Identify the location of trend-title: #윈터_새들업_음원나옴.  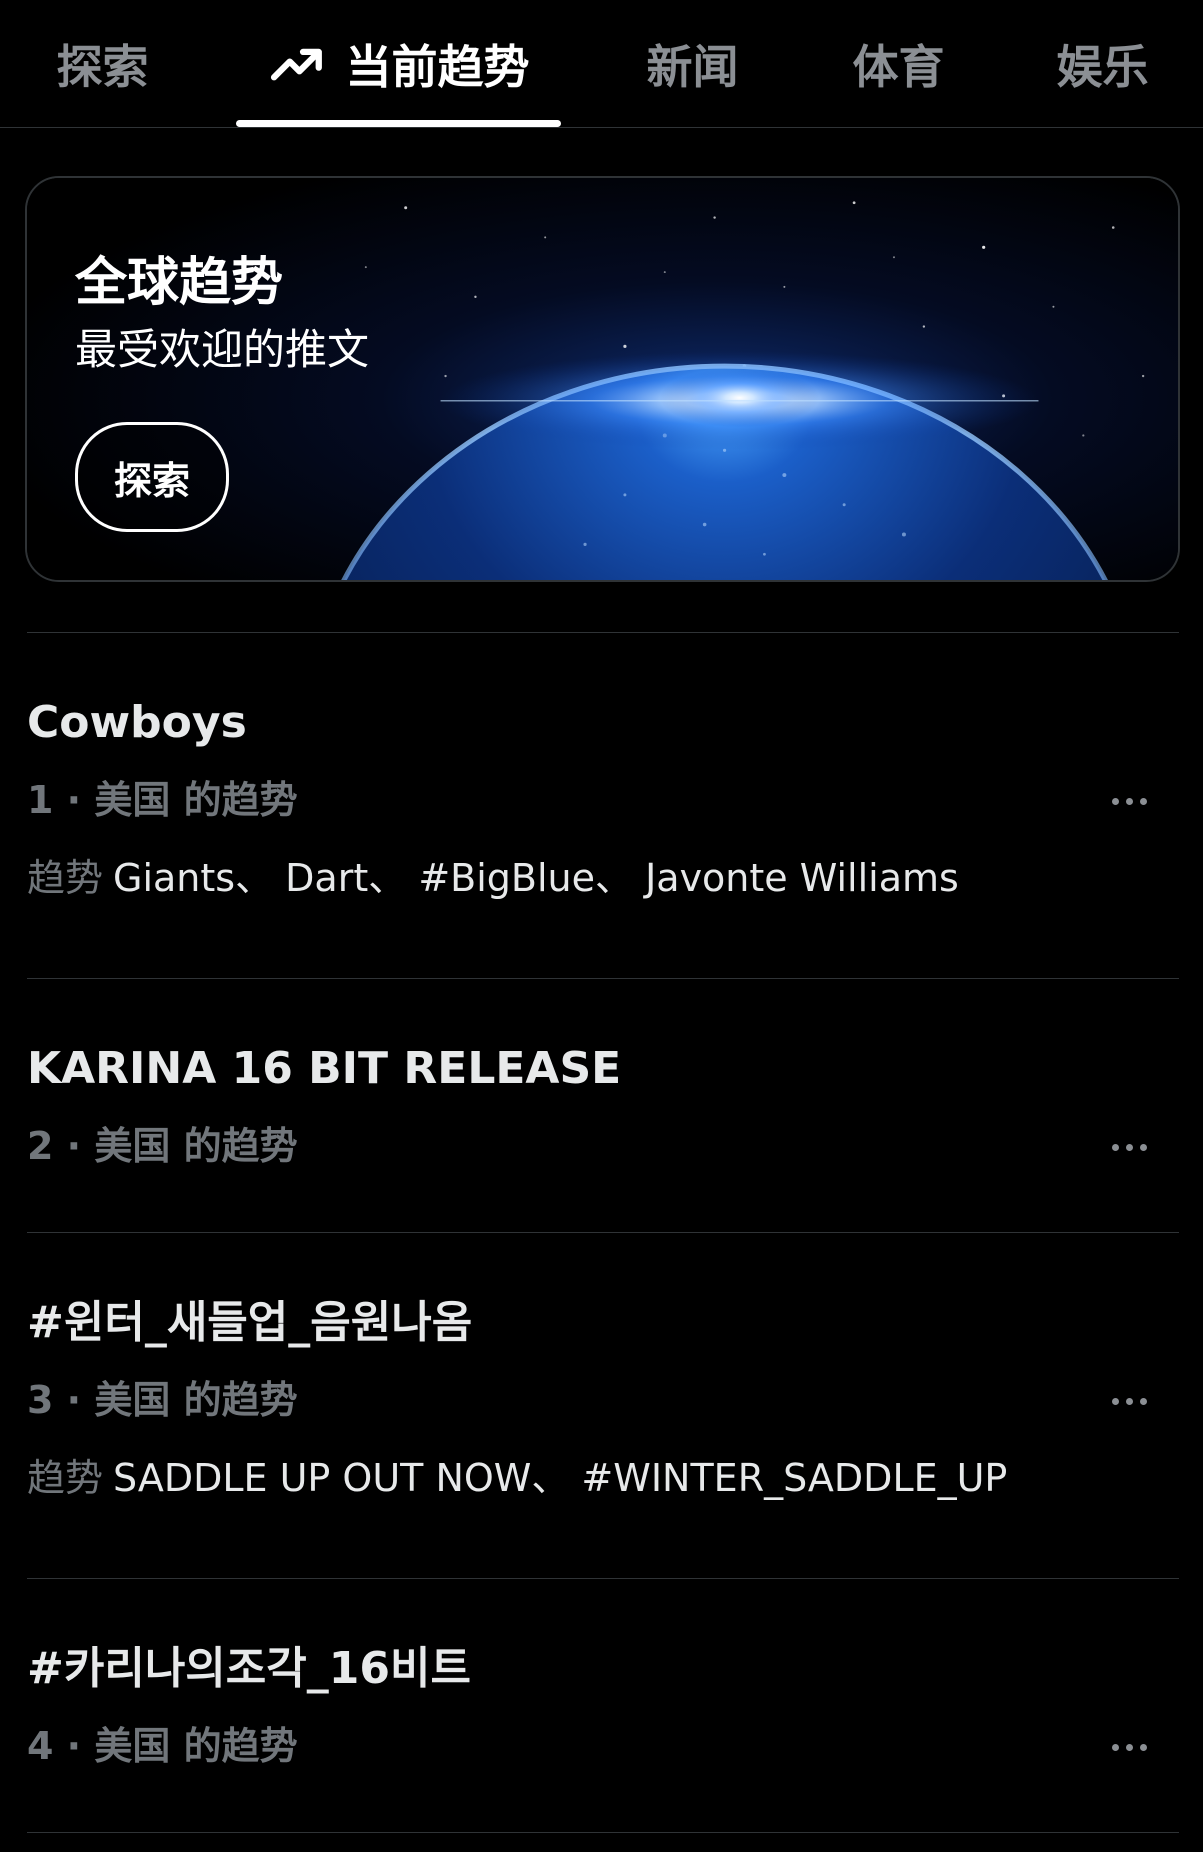
(250, 1322).